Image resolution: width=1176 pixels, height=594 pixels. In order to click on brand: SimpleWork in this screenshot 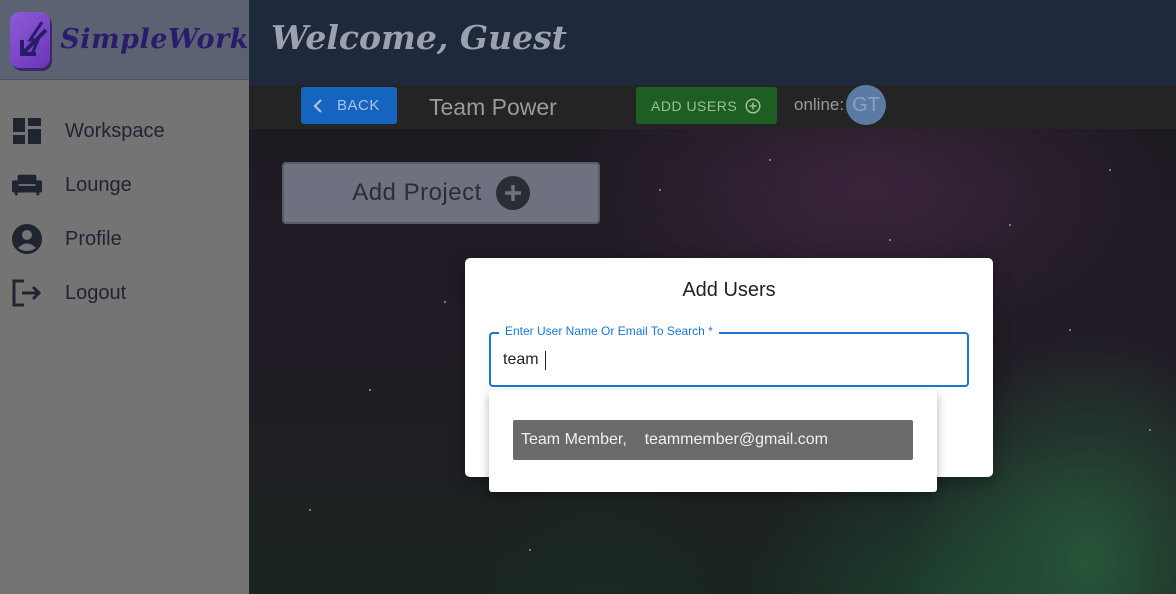, I will do `click(124, 40)`.